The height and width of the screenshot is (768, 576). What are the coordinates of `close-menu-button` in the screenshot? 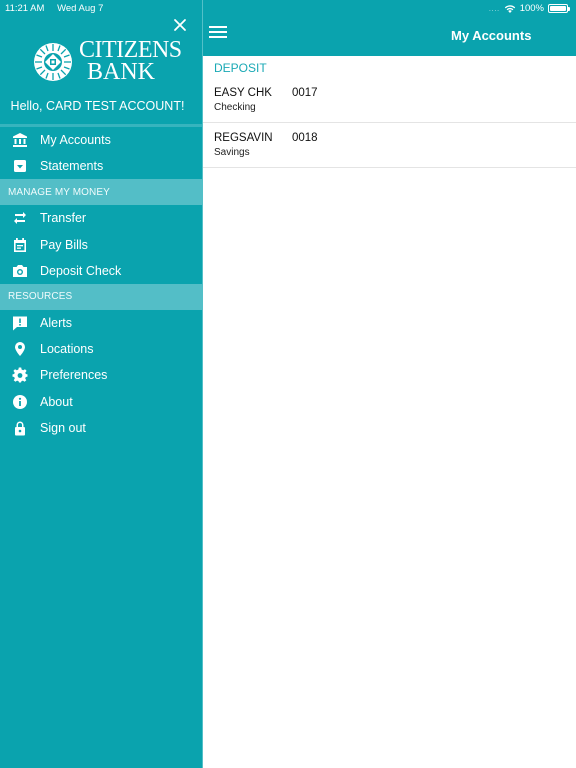 It's located at (180, 25).